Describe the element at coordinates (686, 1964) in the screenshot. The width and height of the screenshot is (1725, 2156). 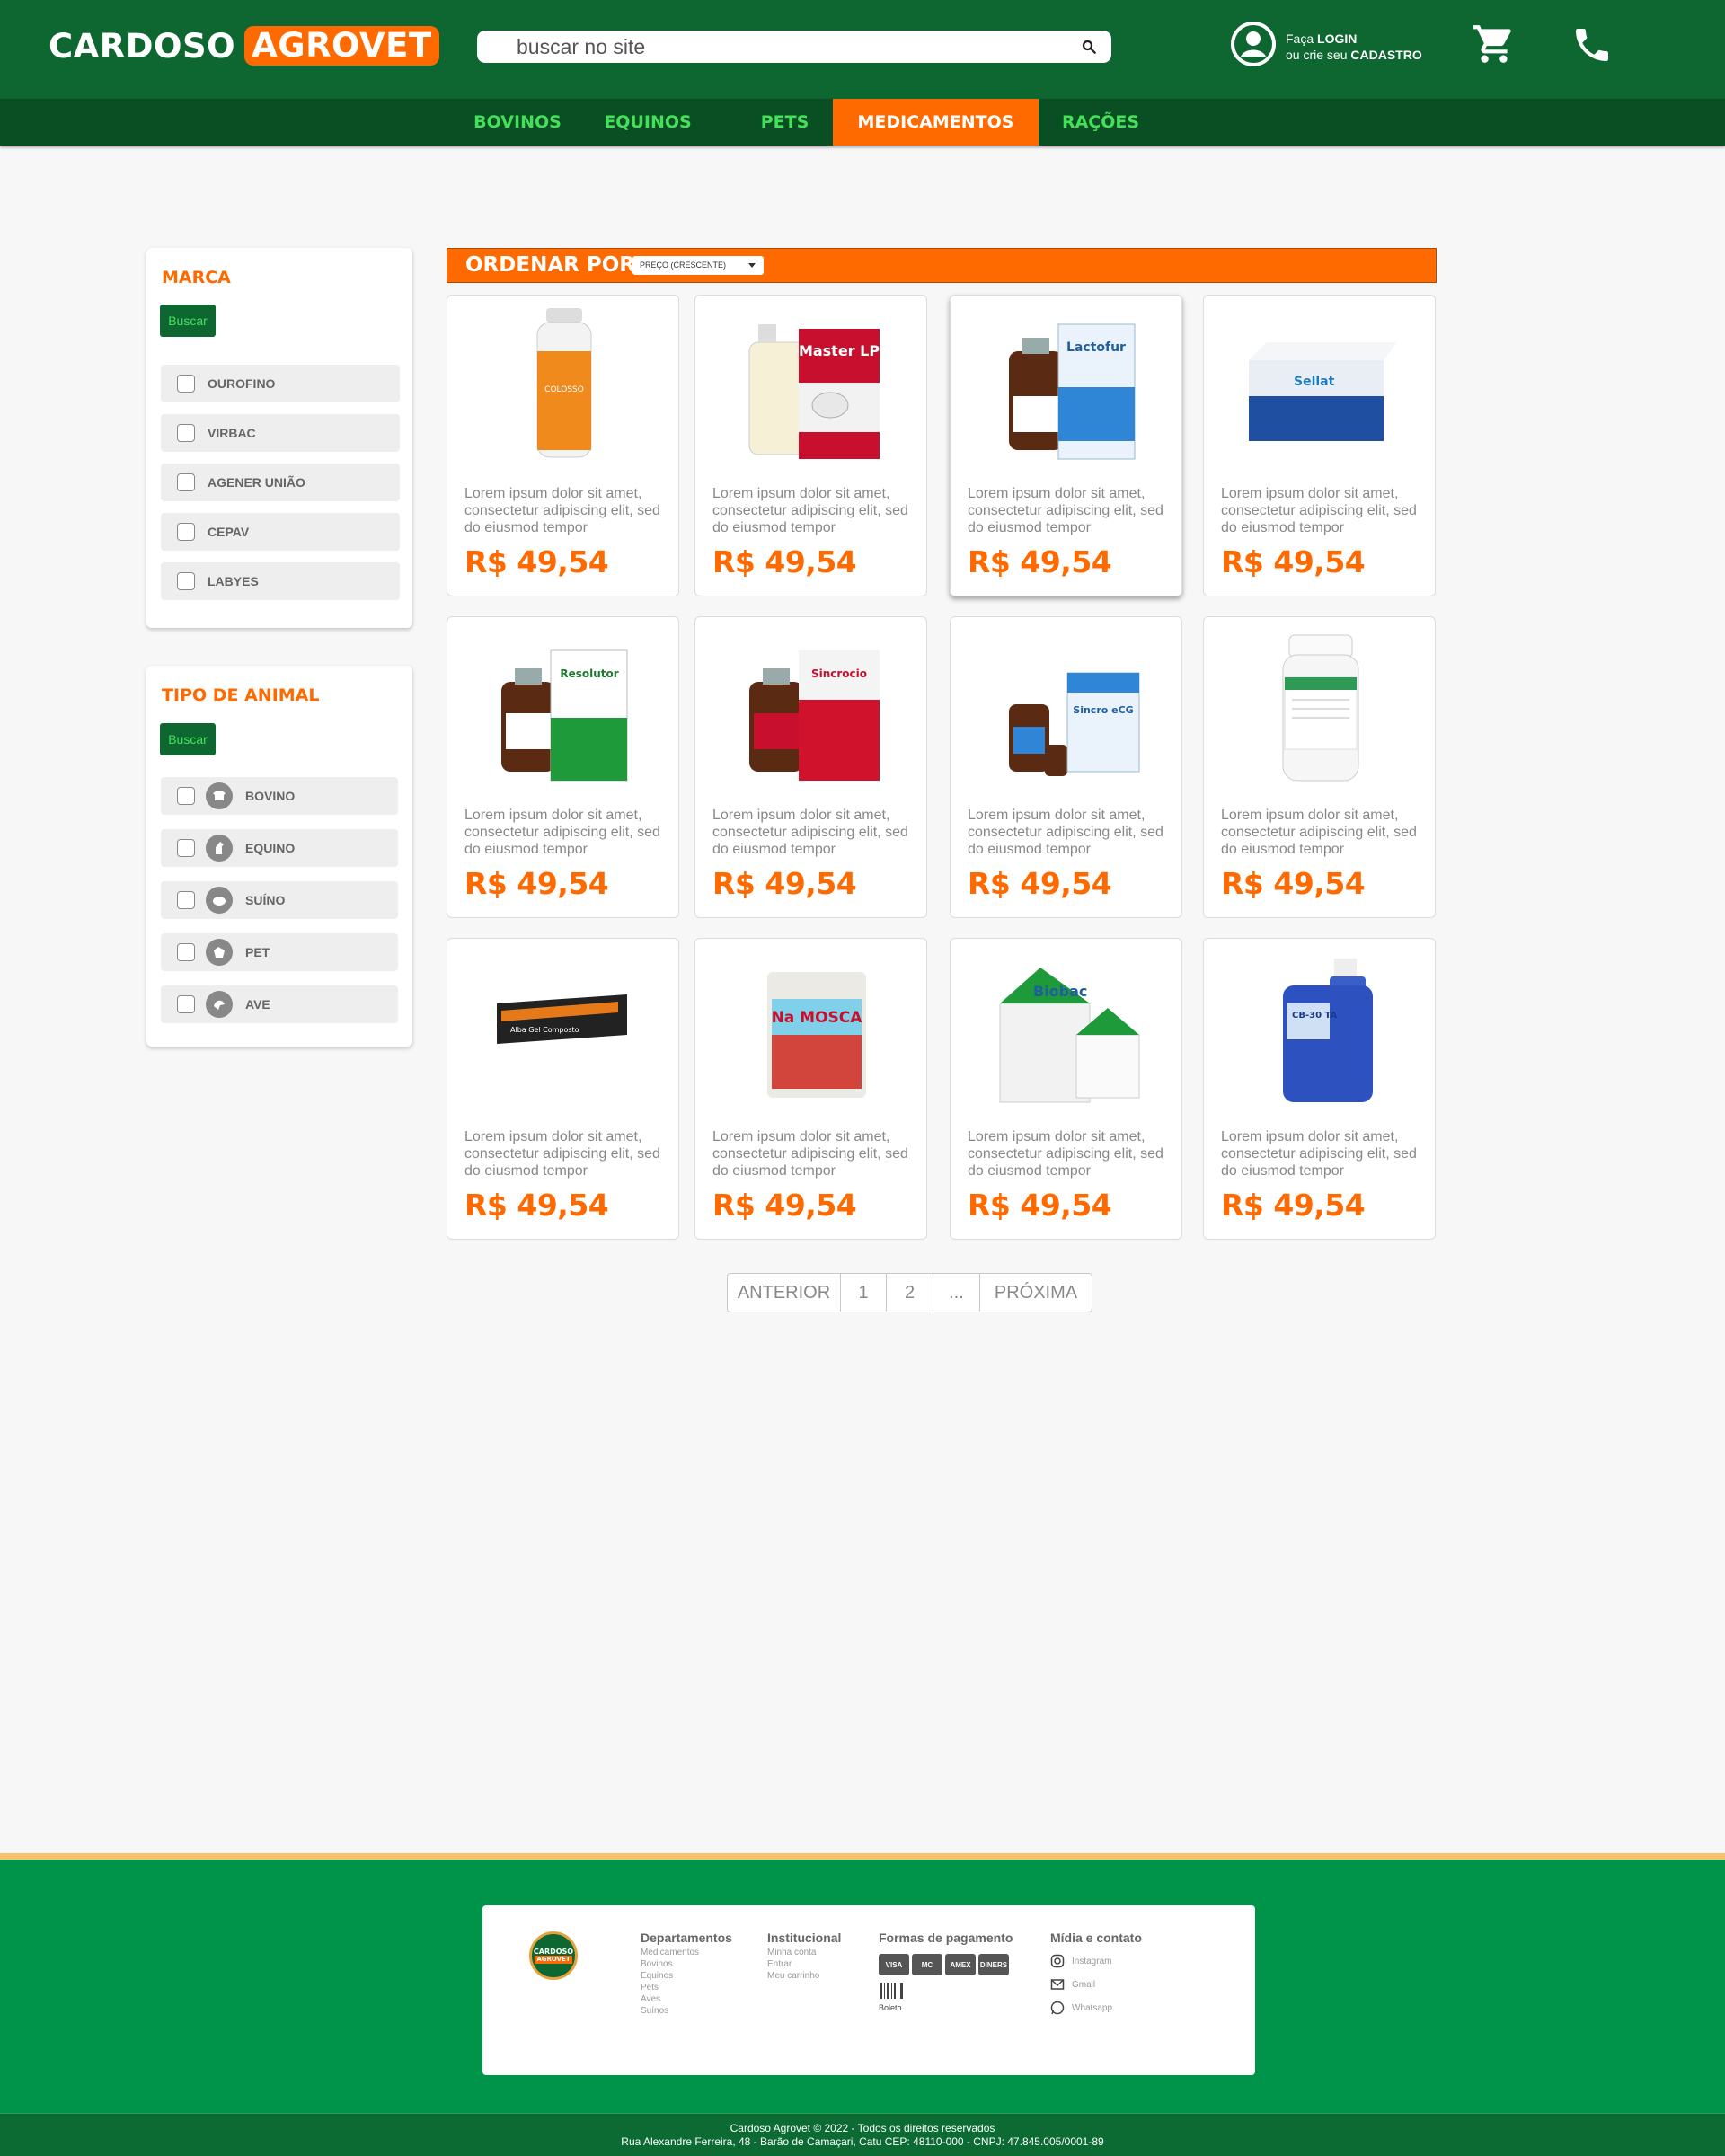
I see `footer-link: Bovinos` at that location.